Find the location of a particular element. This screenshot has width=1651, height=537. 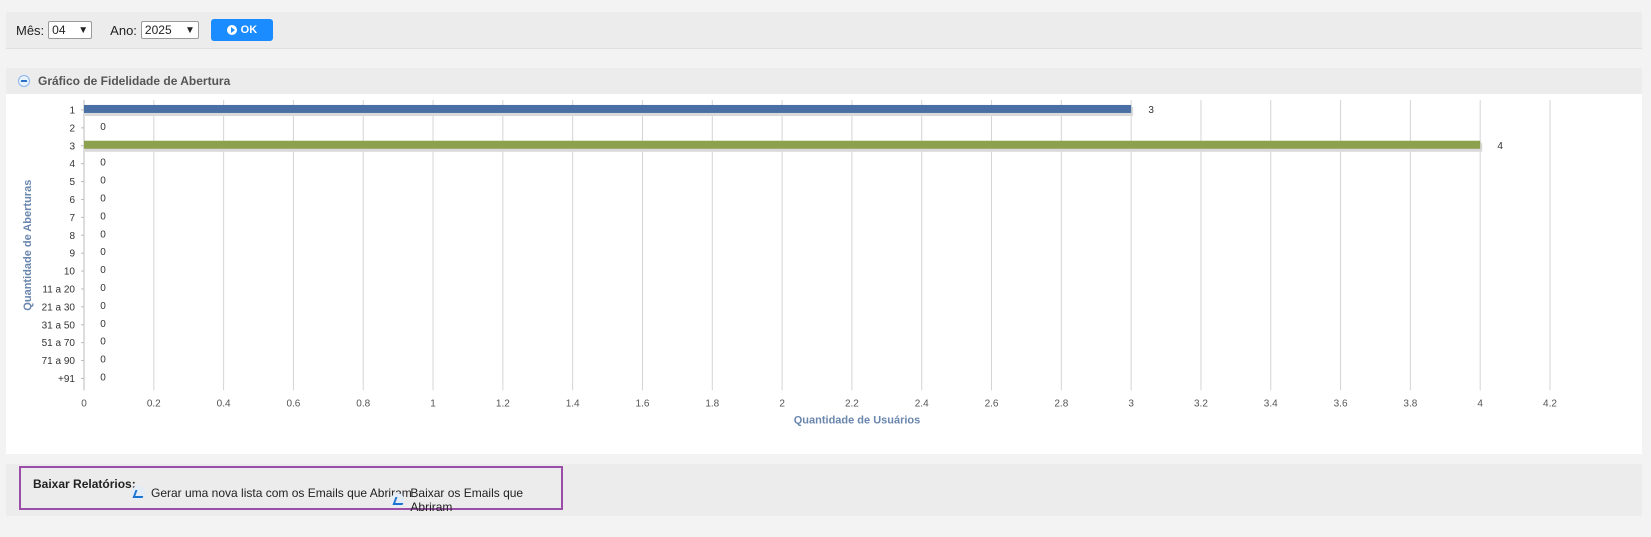

x-tick-label: 1.6 is located at coordinates (643, 403).